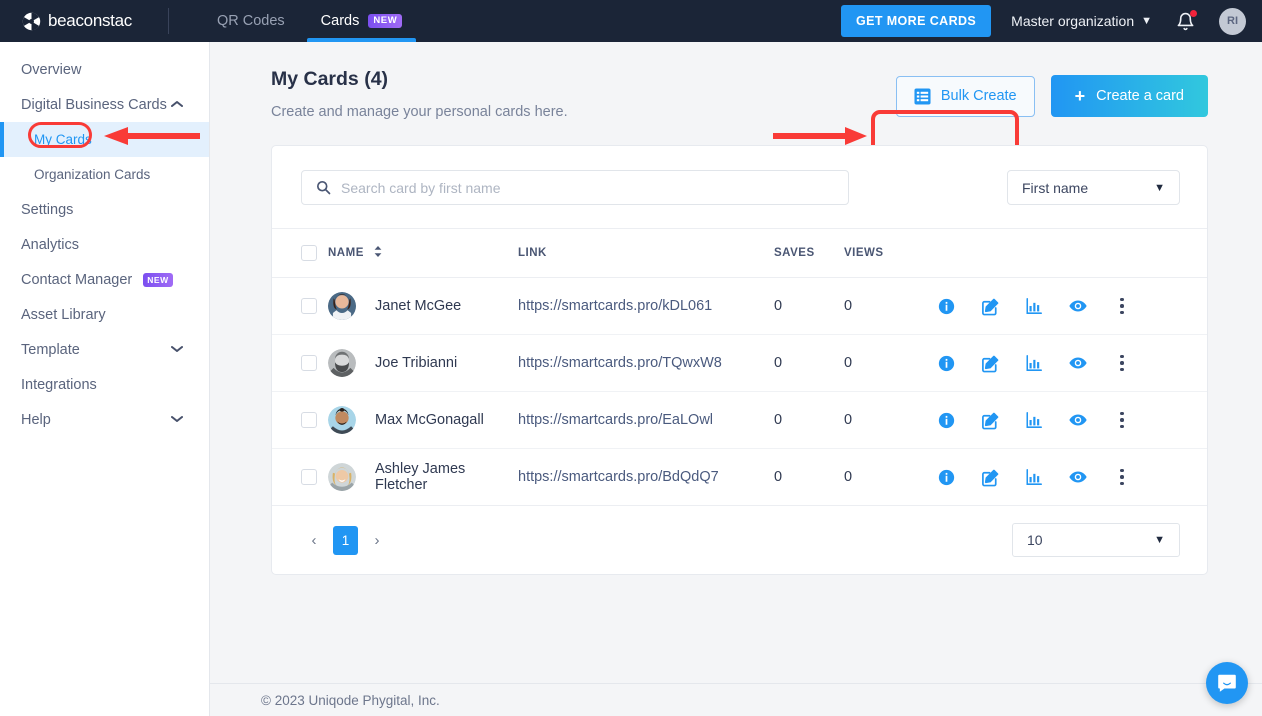  I want to click on sidebar-item-analytics: Analytics, so click(104, 244).